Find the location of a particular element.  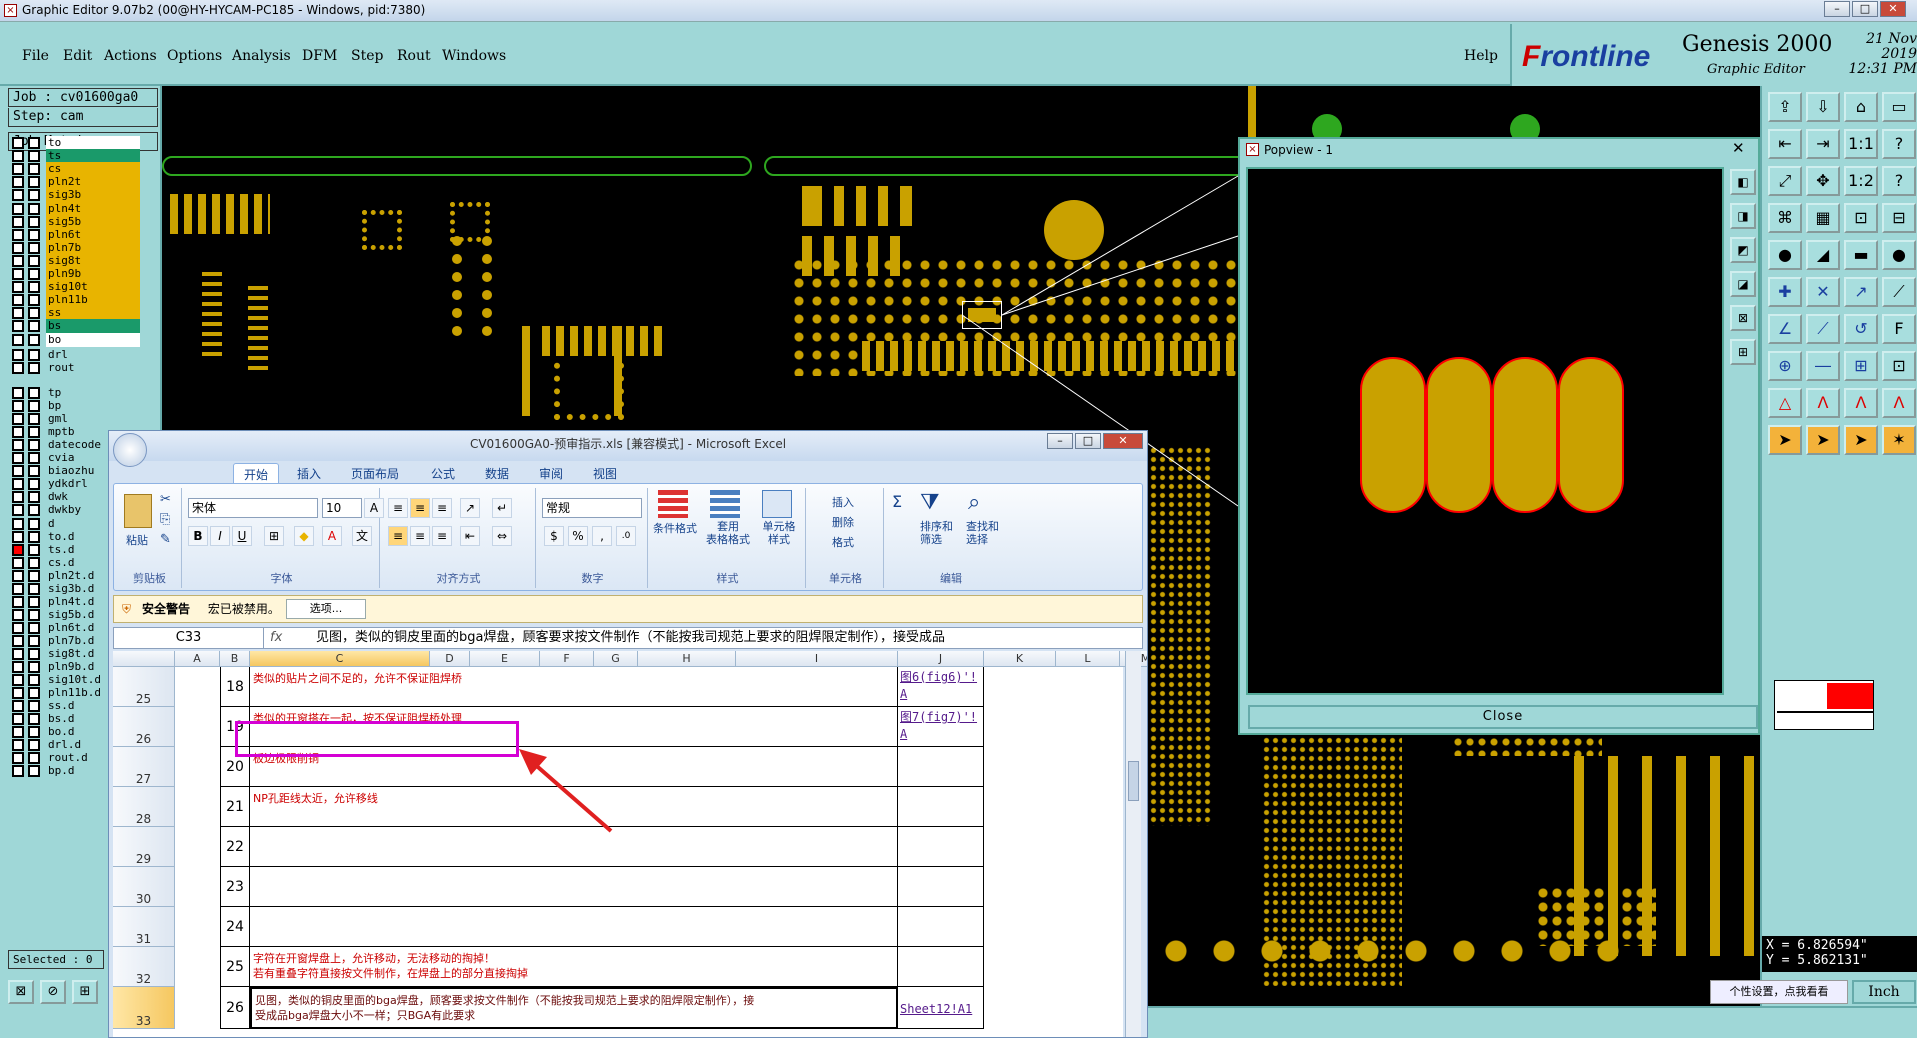

tool-icon: ⇪ is located at coordinates (1785, 107).